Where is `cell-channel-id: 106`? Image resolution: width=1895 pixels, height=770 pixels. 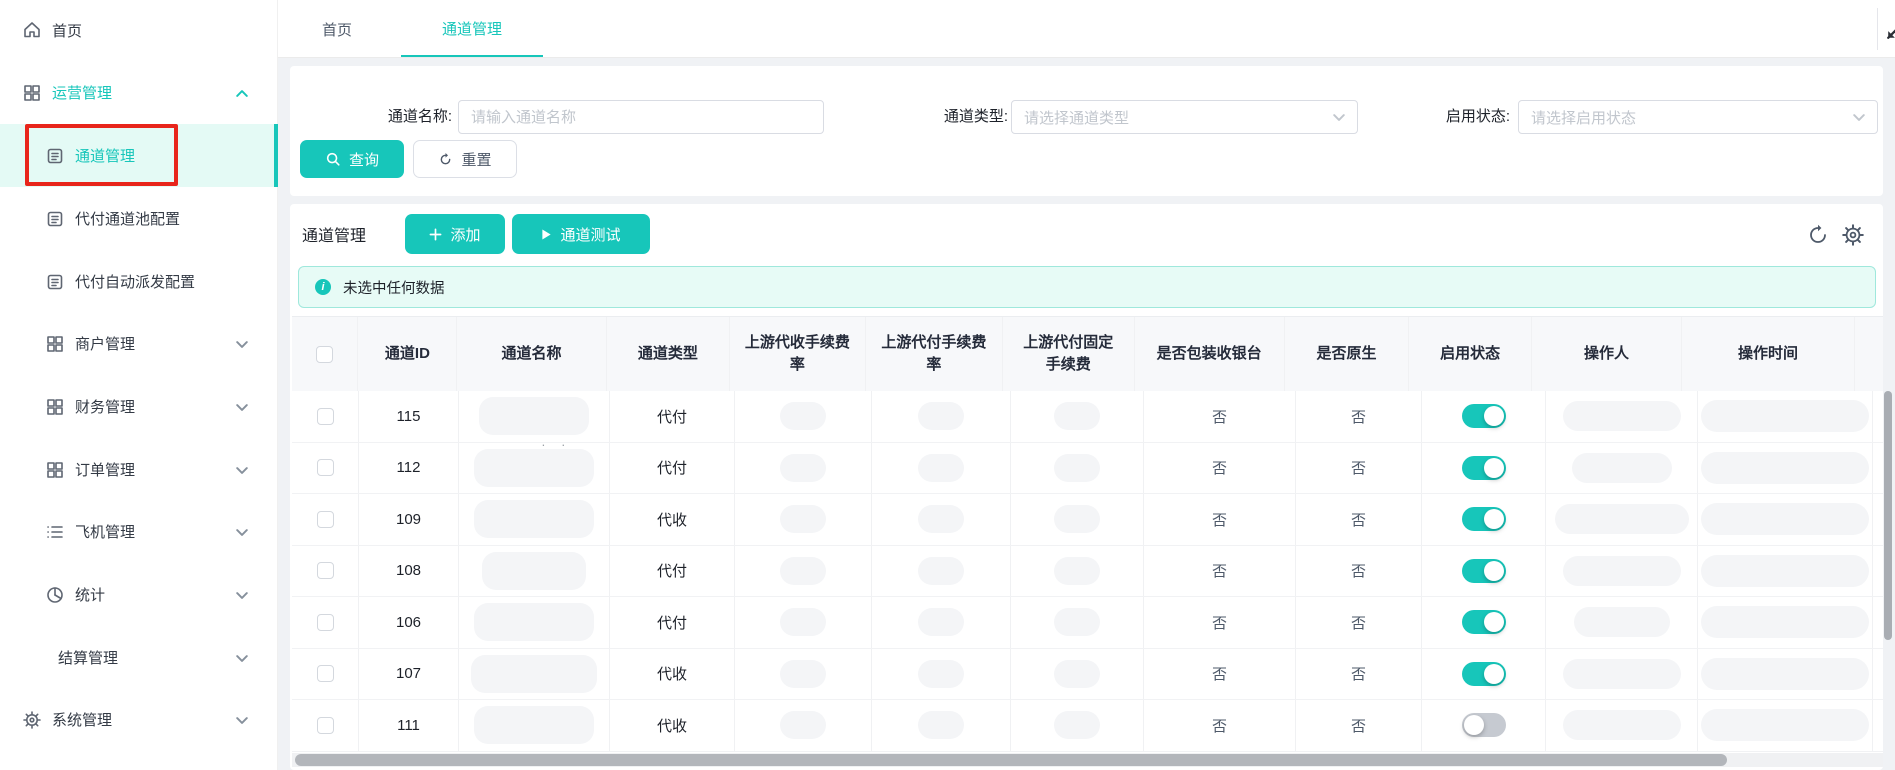 cell-channel-id: 106 is located at coordinates (409, 622).